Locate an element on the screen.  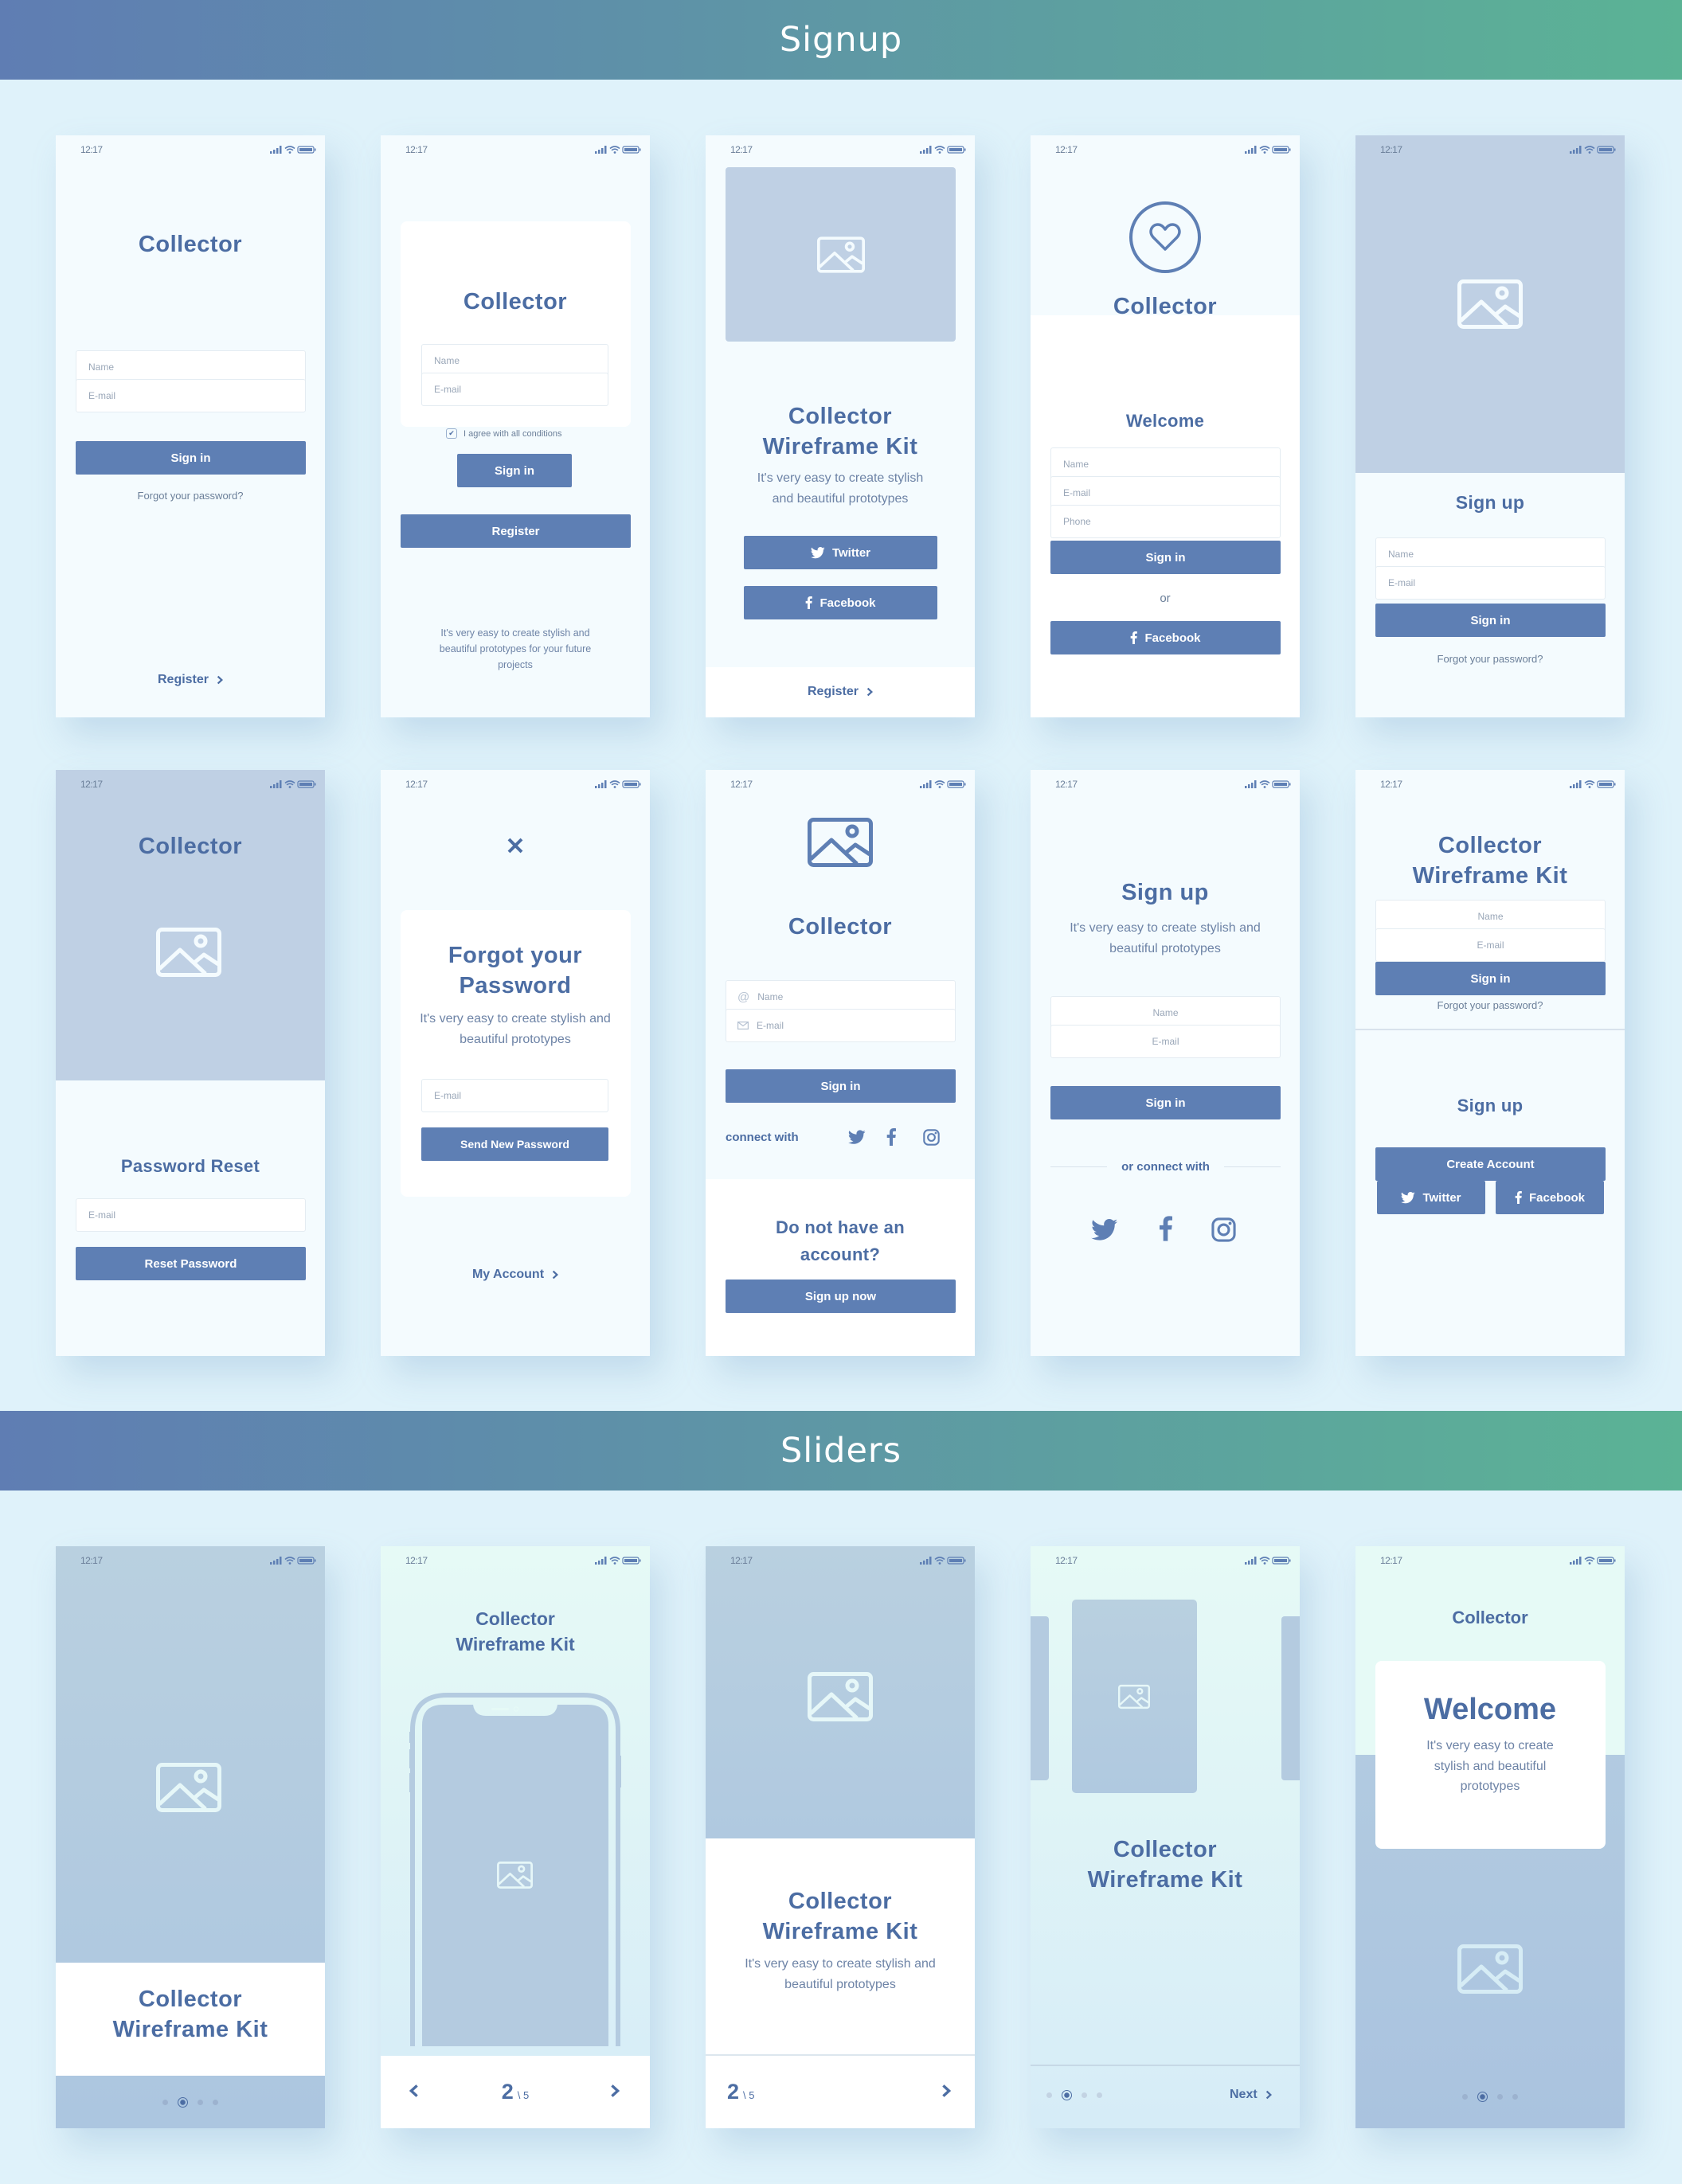
email-placeholder: E-mail is located at coordinates (770, 1025).